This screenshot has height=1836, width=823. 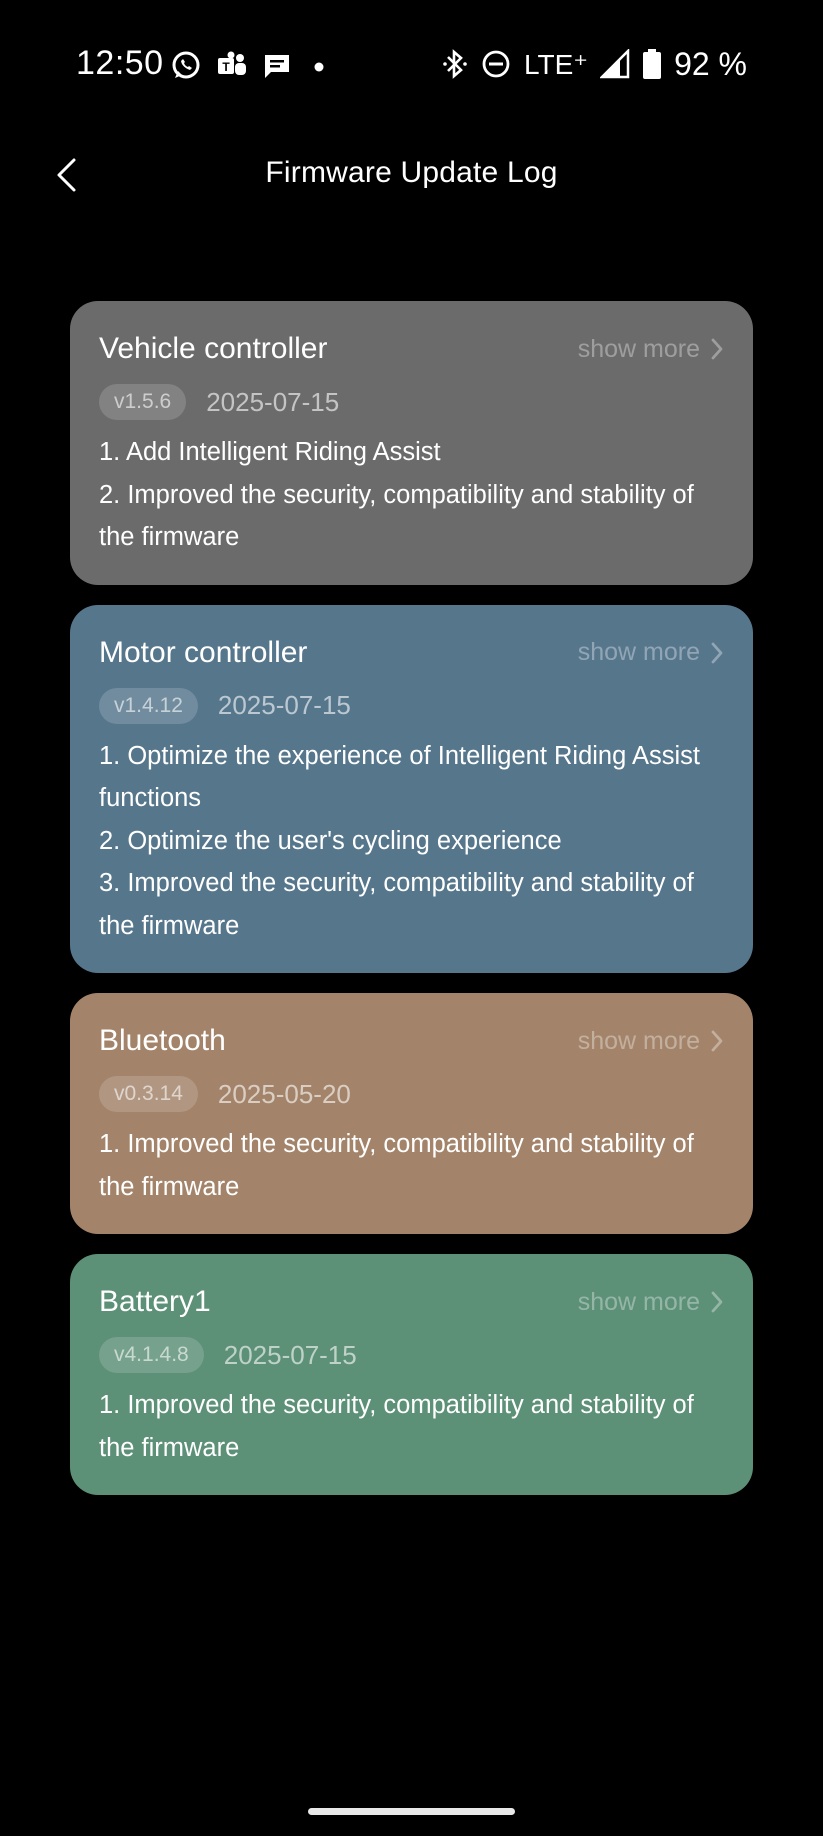 I want to click on bluetooth-icon, so click(x=455, y=64).